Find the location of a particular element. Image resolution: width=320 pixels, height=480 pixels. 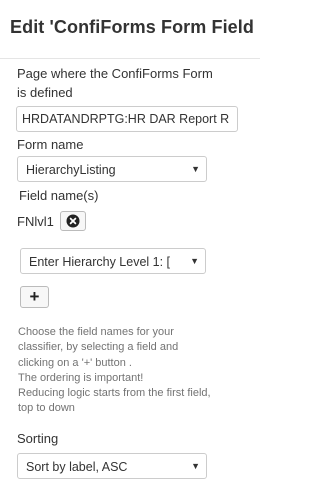

selected-field-name: FNlvl1 is located at coordinates (35, 221).